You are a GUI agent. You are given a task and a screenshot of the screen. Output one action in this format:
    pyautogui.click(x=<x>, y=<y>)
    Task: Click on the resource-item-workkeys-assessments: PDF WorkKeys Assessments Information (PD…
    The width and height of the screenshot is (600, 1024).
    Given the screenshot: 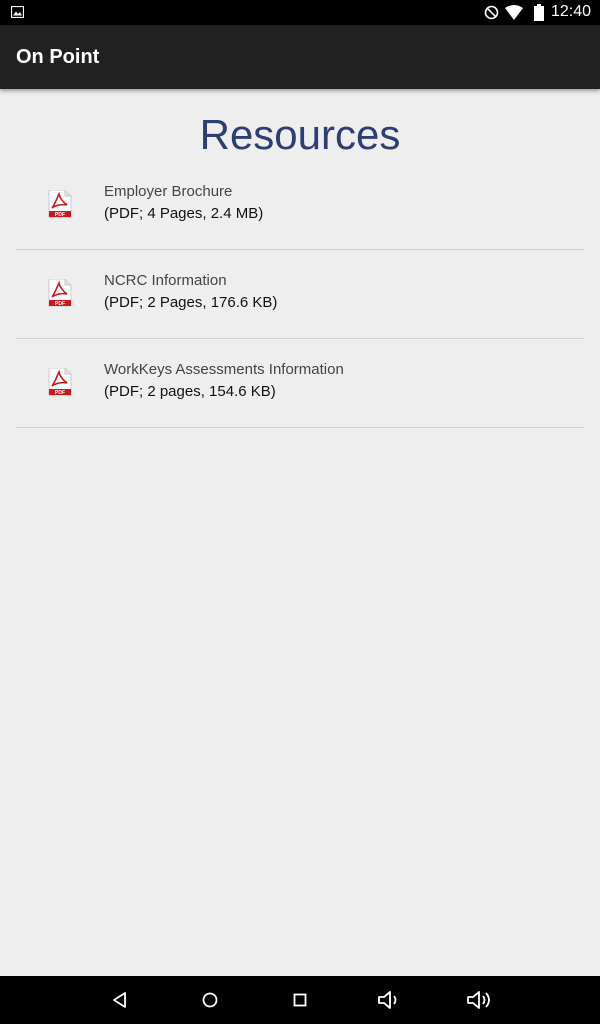 What is the action you would take?
    pyautogui.click(x=300, y=383)
    